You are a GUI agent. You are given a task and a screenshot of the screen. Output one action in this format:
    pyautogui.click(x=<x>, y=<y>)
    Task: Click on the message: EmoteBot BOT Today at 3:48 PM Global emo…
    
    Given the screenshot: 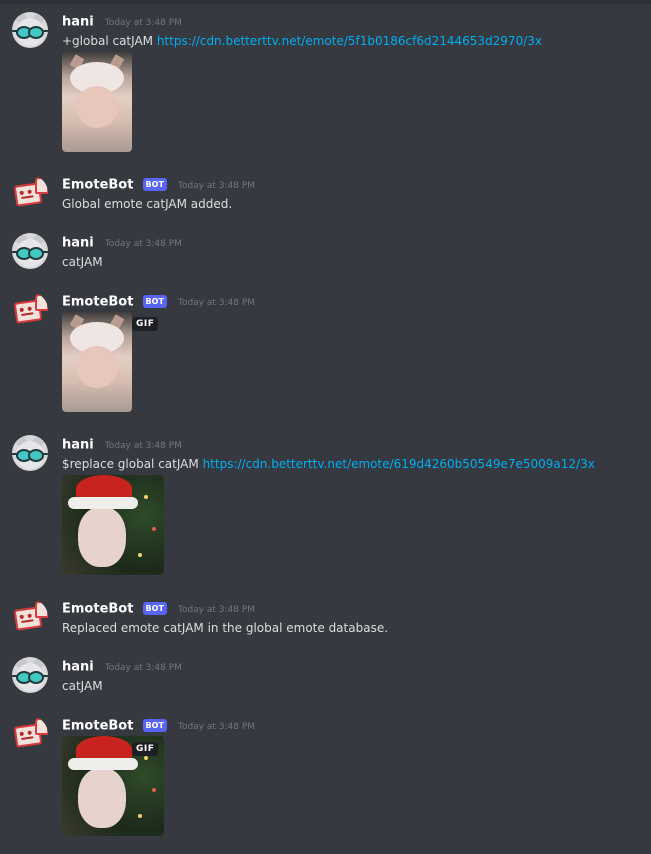 What is the action you would take?
    pyautogui.click(x=325, y=195)
    